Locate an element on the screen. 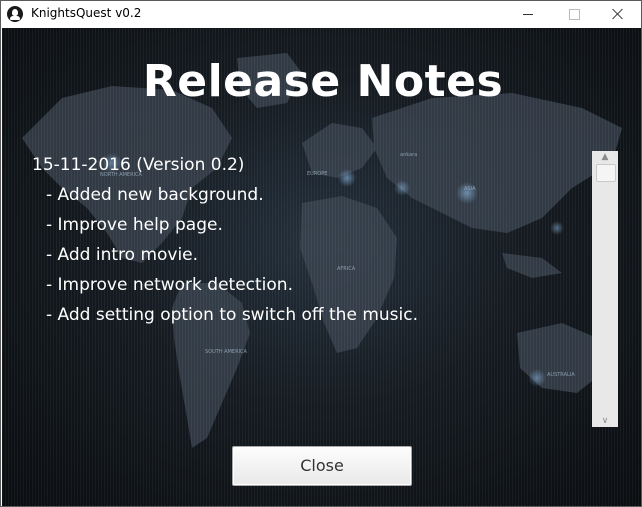  minimize-button is located at coordinates (528, 14).